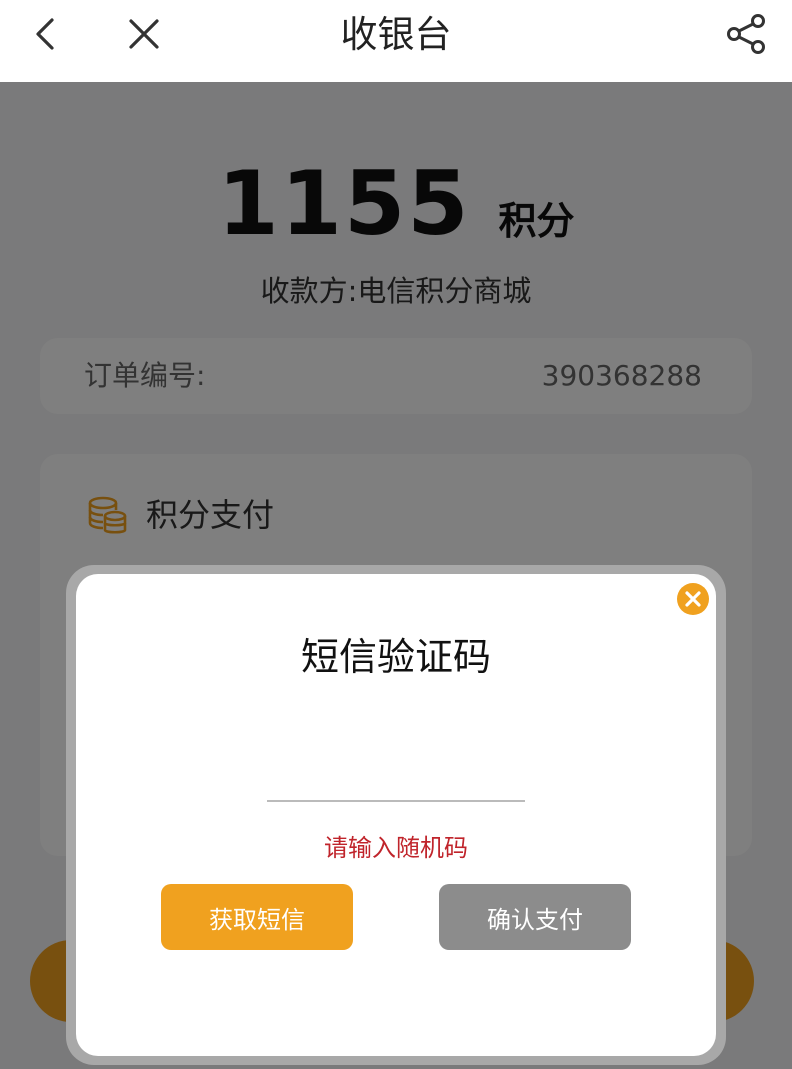 Image resolution: width=792 pixels, height=1069 pixels. What do you see at coordinates (257, 917) in the screenshot?
I see `get-sms-button: 获取短信` at bounding box center [257, 917].